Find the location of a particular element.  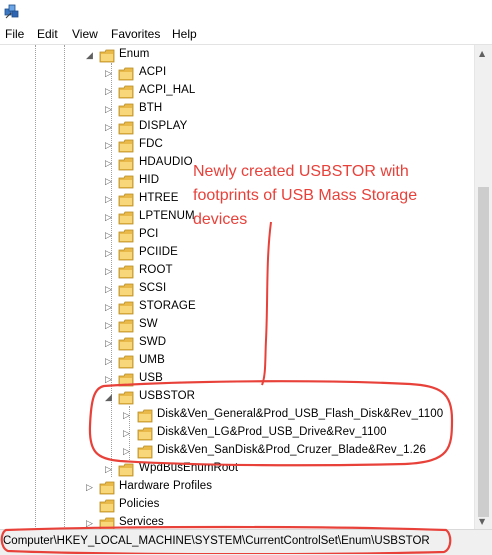

tree-node: ▷ FDC is located at coordinates (237, 146).